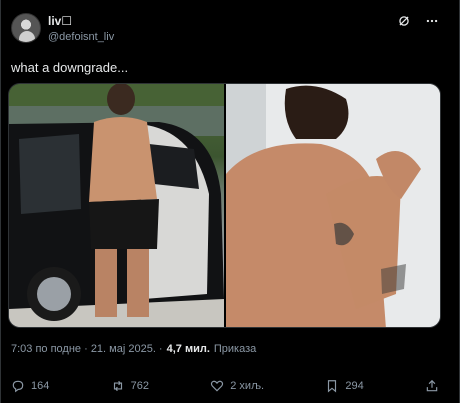 The image size is (460, 403). What do you see at coordinates (26, 28) in the screenshot?
I see `avatar` at bounding box center [26, 28].